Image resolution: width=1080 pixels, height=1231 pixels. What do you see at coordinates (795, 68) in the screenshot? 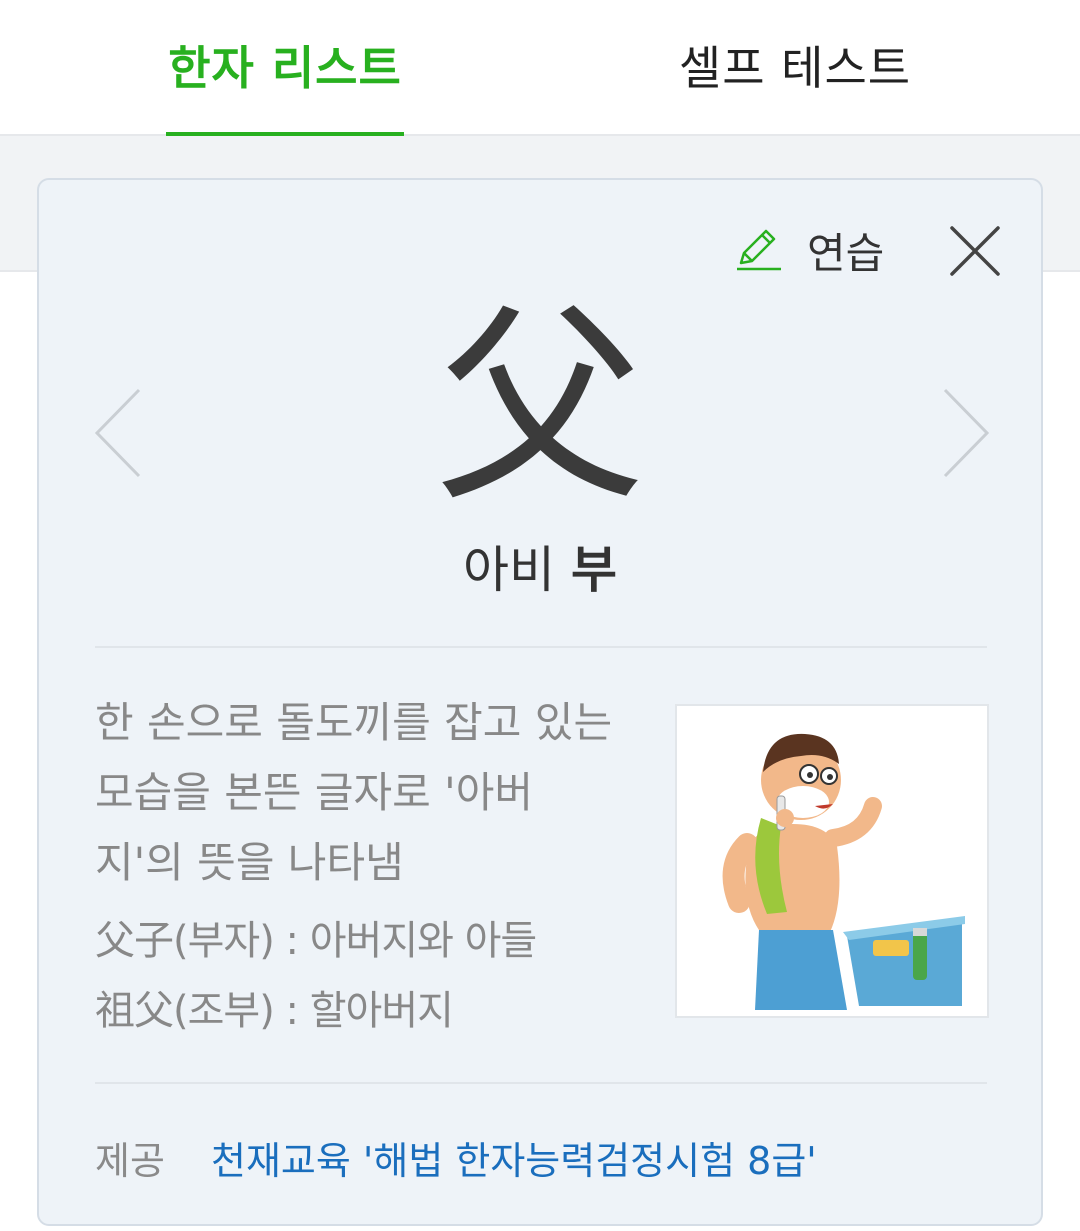
I see `tab-self-test: 셀프 테스트` at bounding box center [795, 68].